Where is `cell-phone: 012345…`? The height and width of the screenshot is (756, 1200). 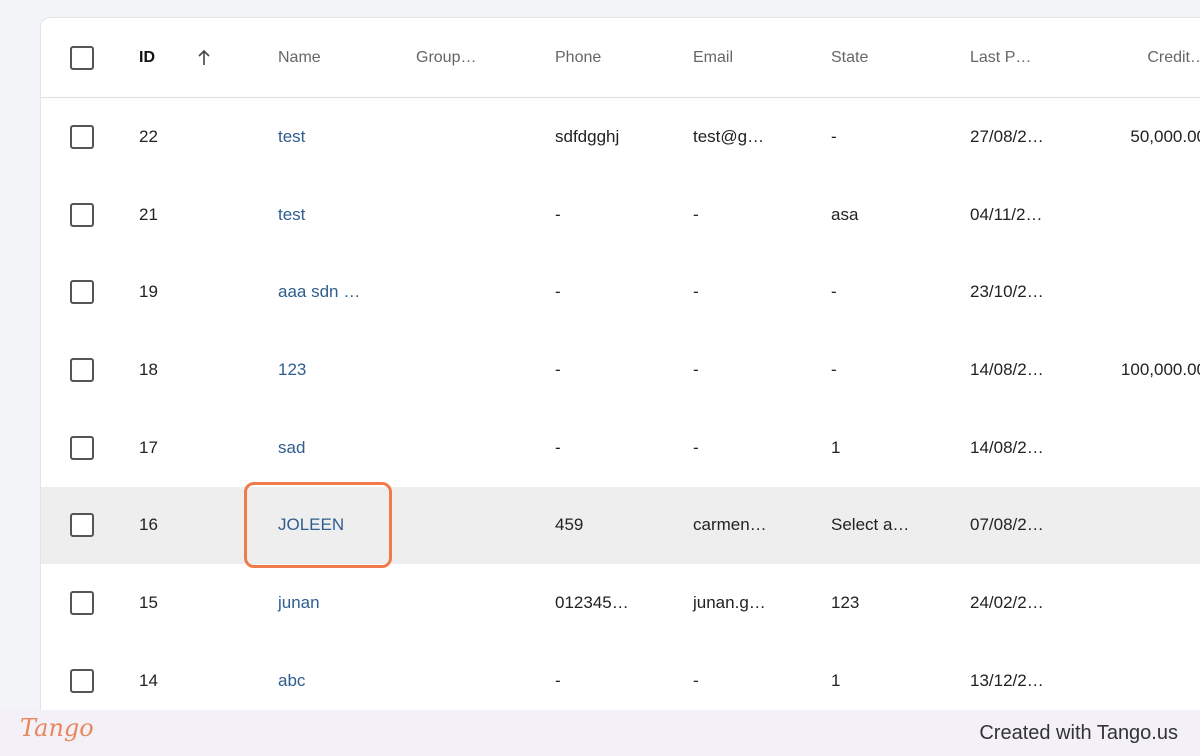 cell-phone: 012345… is located at coordinates (592, 603).